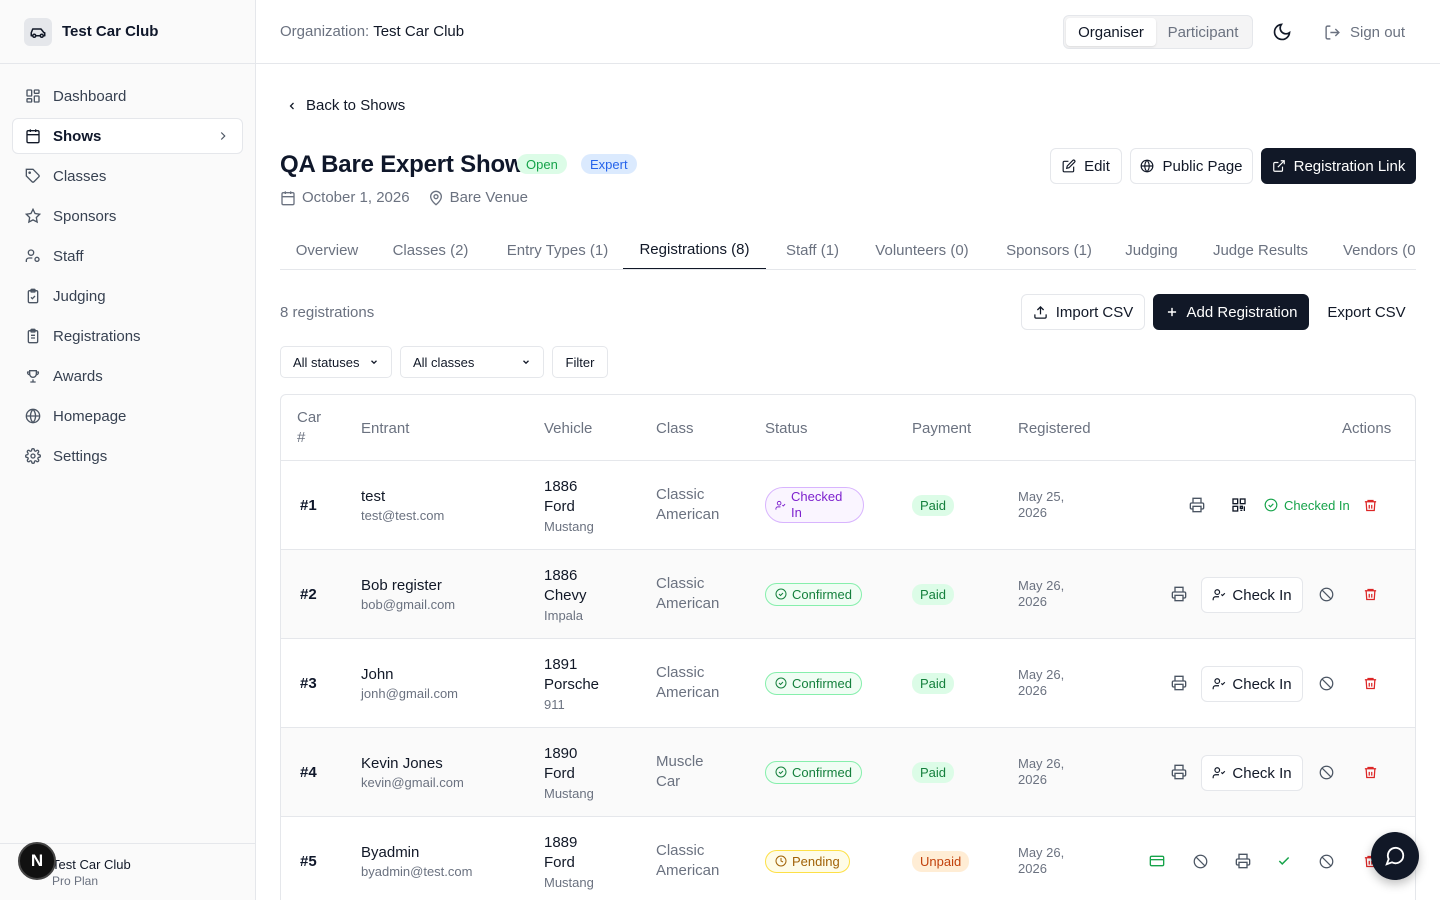 The height and width of the screenshot is (900, 1440). I want to click on tab-classes: Classes (2), so click(430, 249).